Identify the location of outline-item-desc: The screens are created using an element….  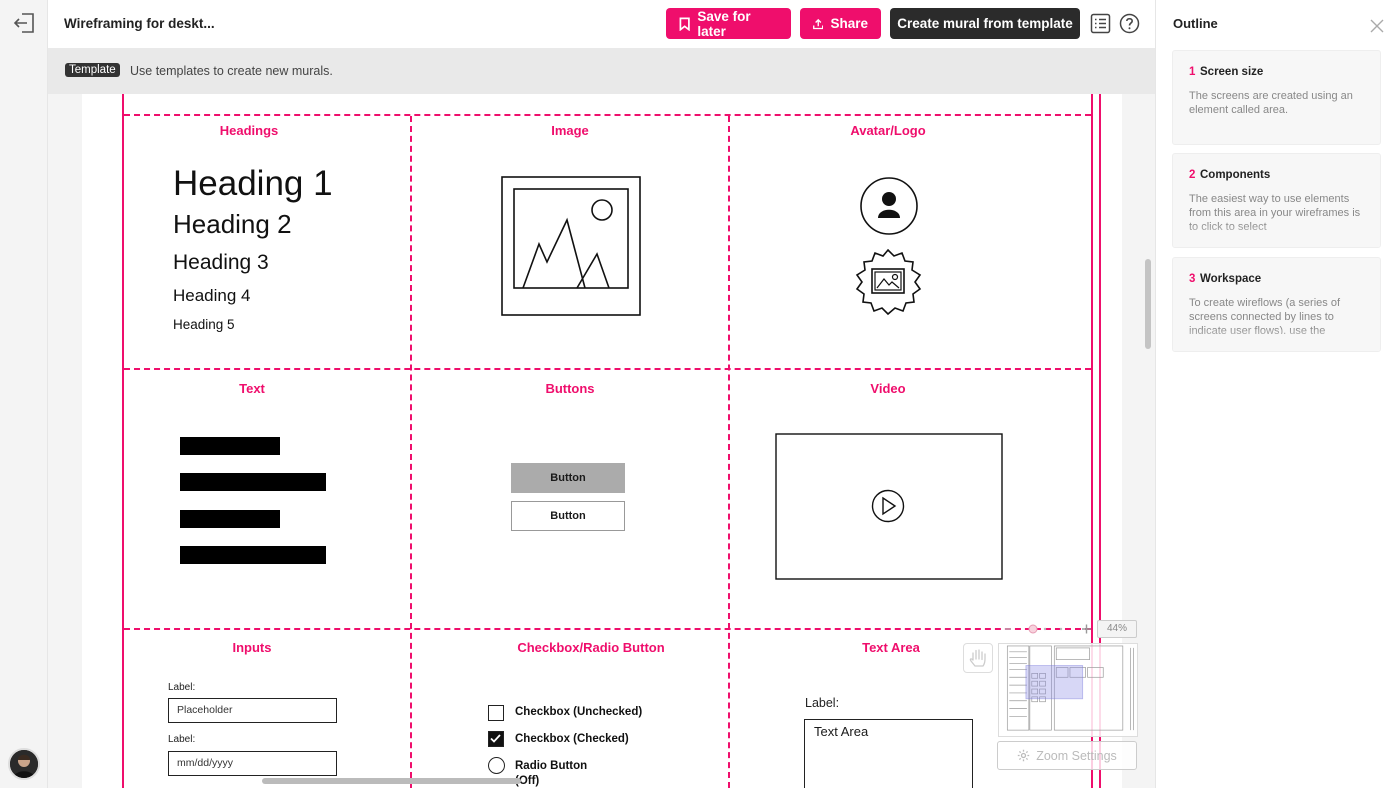
(1271, 103).